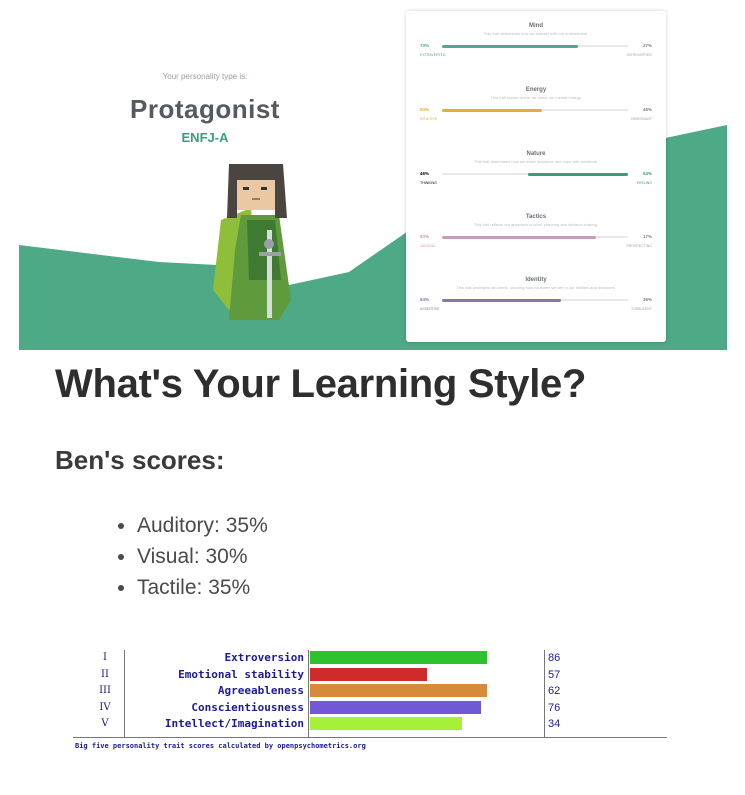 This screenshot has height=795, width=745. I want to click on trait-right-percent: 36%, so click(647, 299).